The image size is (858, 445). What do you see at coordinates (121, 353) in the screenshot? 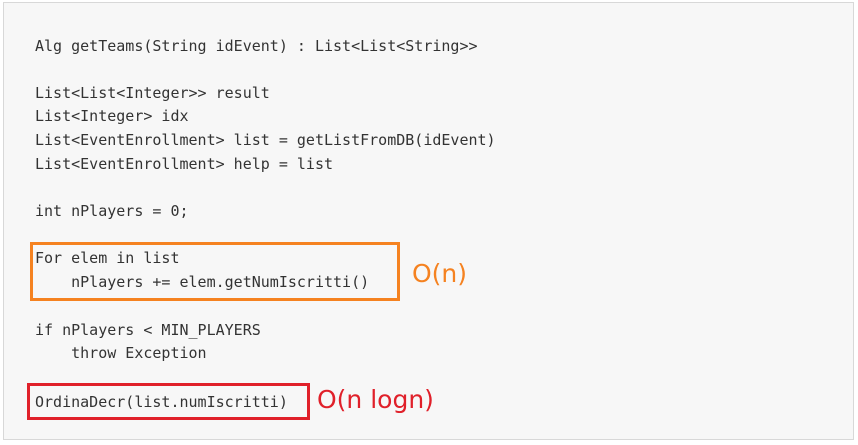
I see `code-line-throw: throw Exception` at bounding box center [121, 353].